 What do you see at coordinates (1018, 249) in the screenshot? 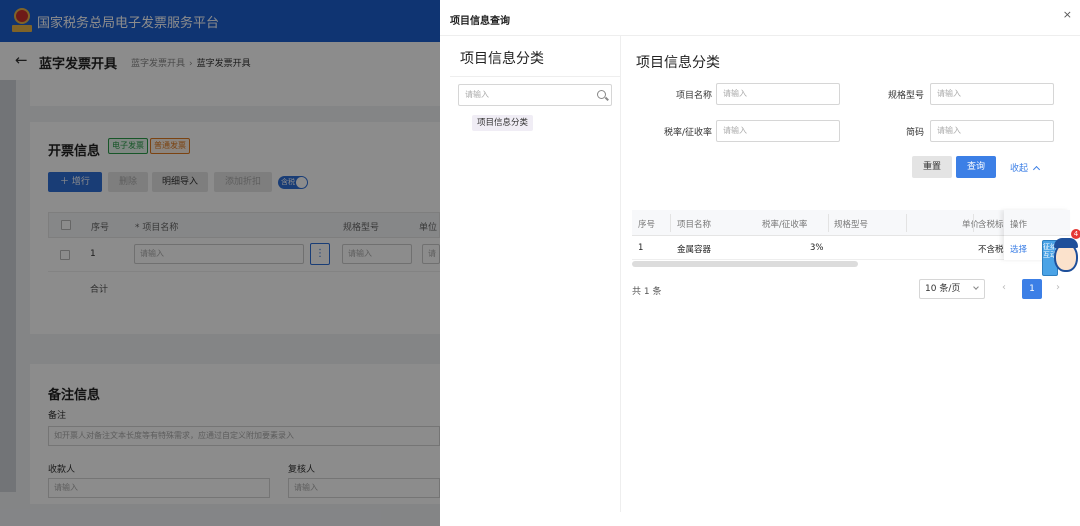
I see `select-link: 选择` at bounding box center [1018, 249].